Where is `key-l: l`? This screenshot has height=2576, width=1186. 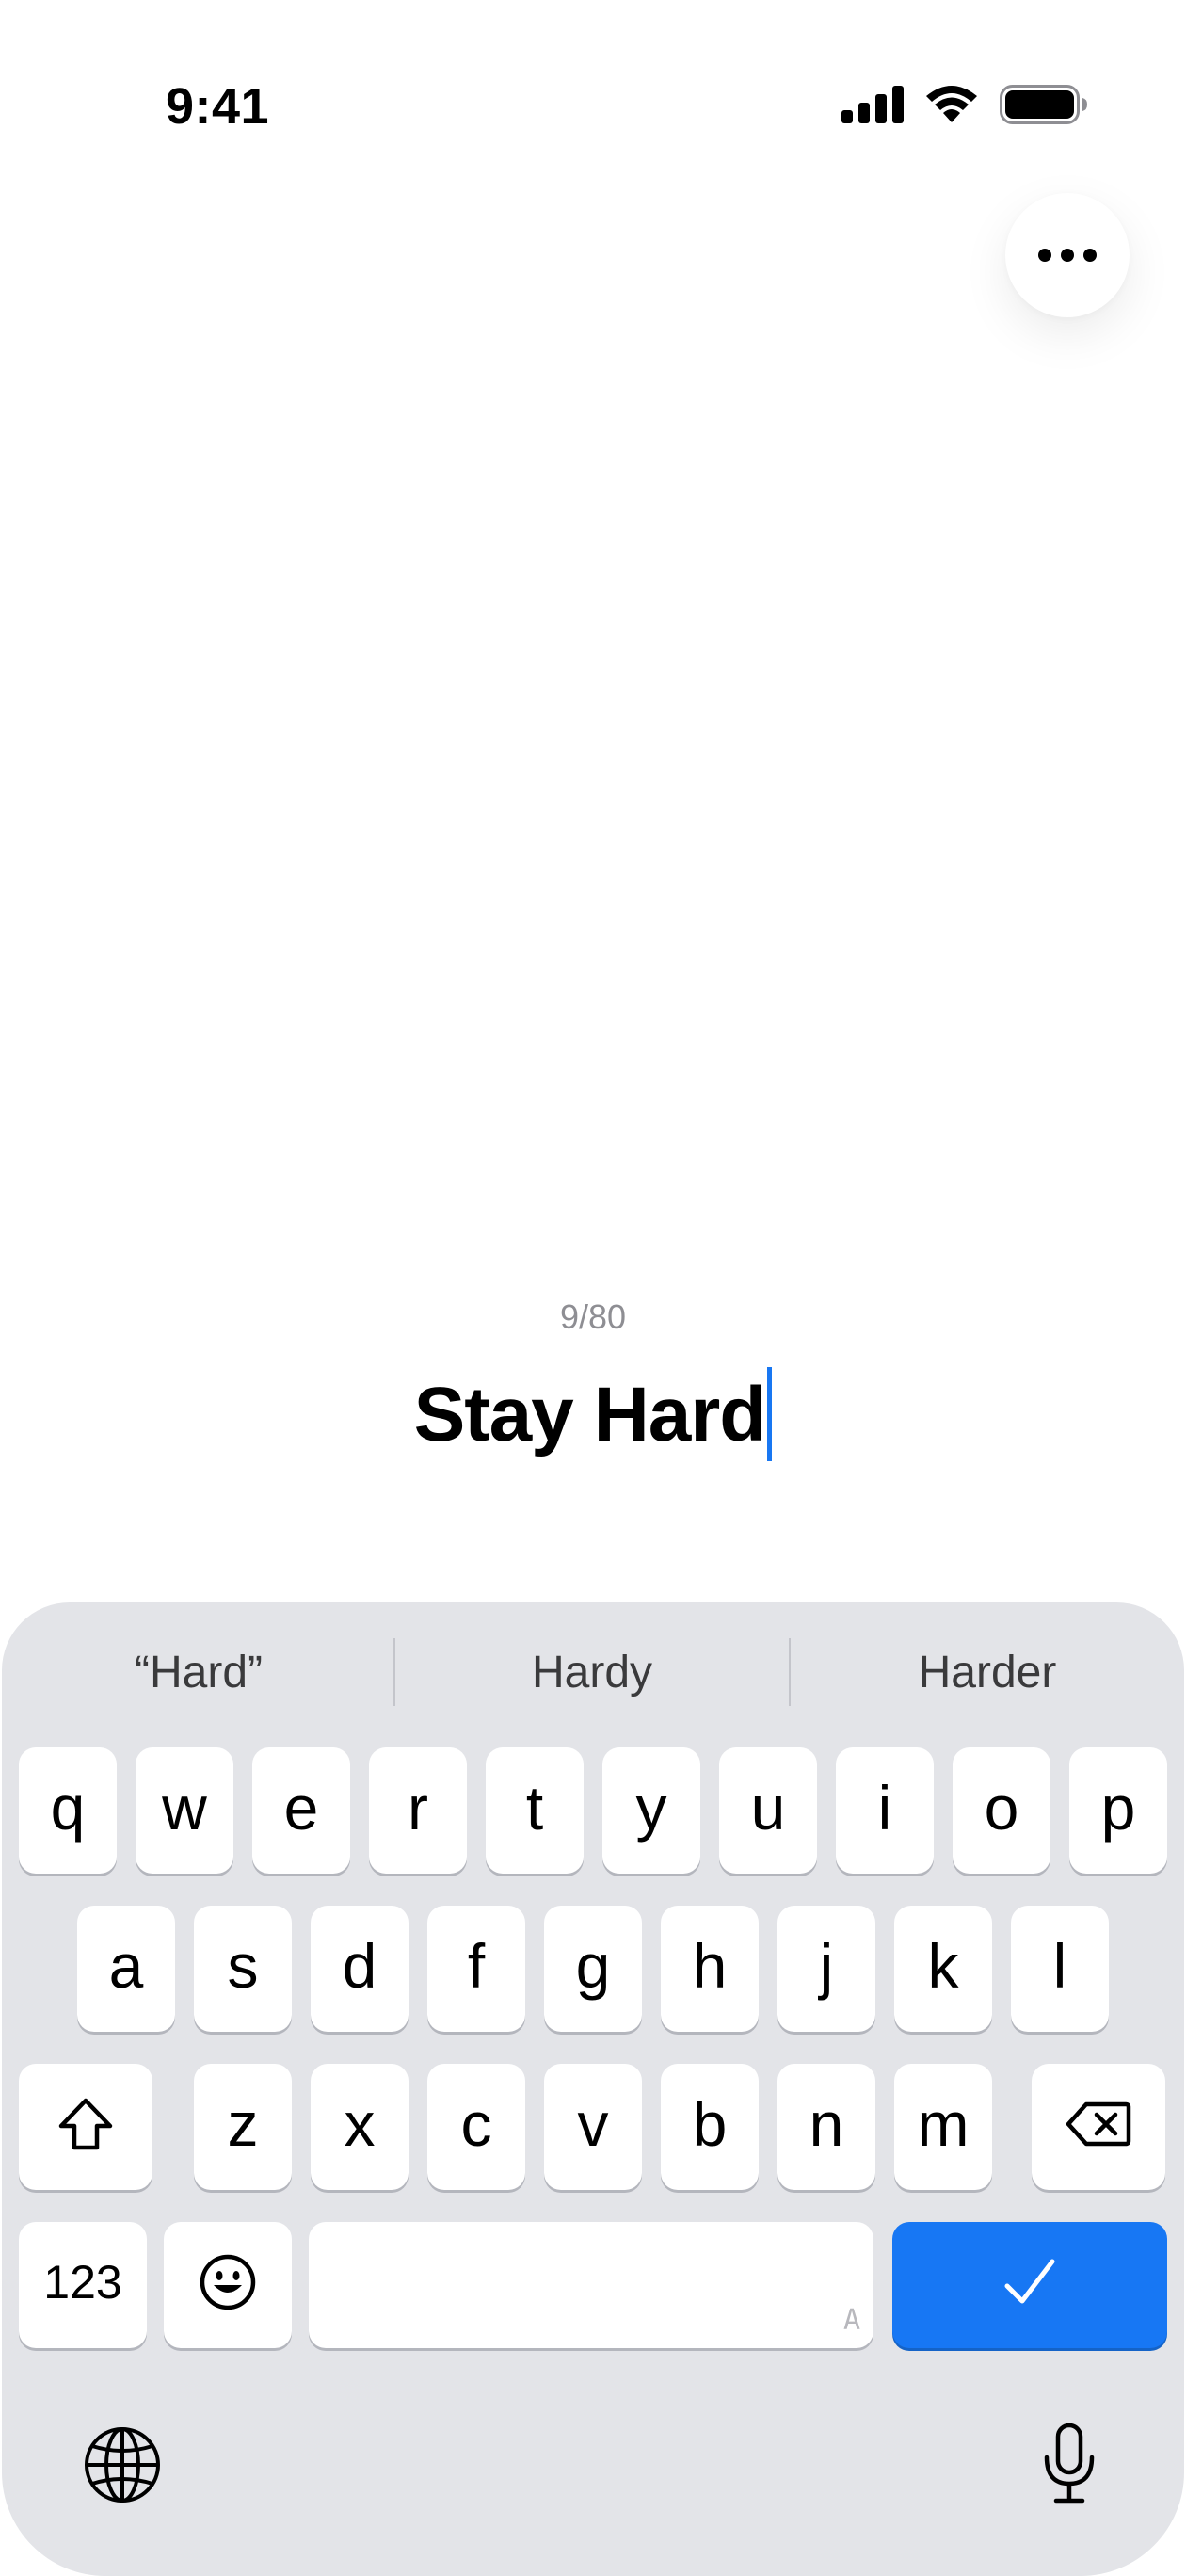 key-l: l is located at coordinates (1060, 1969).